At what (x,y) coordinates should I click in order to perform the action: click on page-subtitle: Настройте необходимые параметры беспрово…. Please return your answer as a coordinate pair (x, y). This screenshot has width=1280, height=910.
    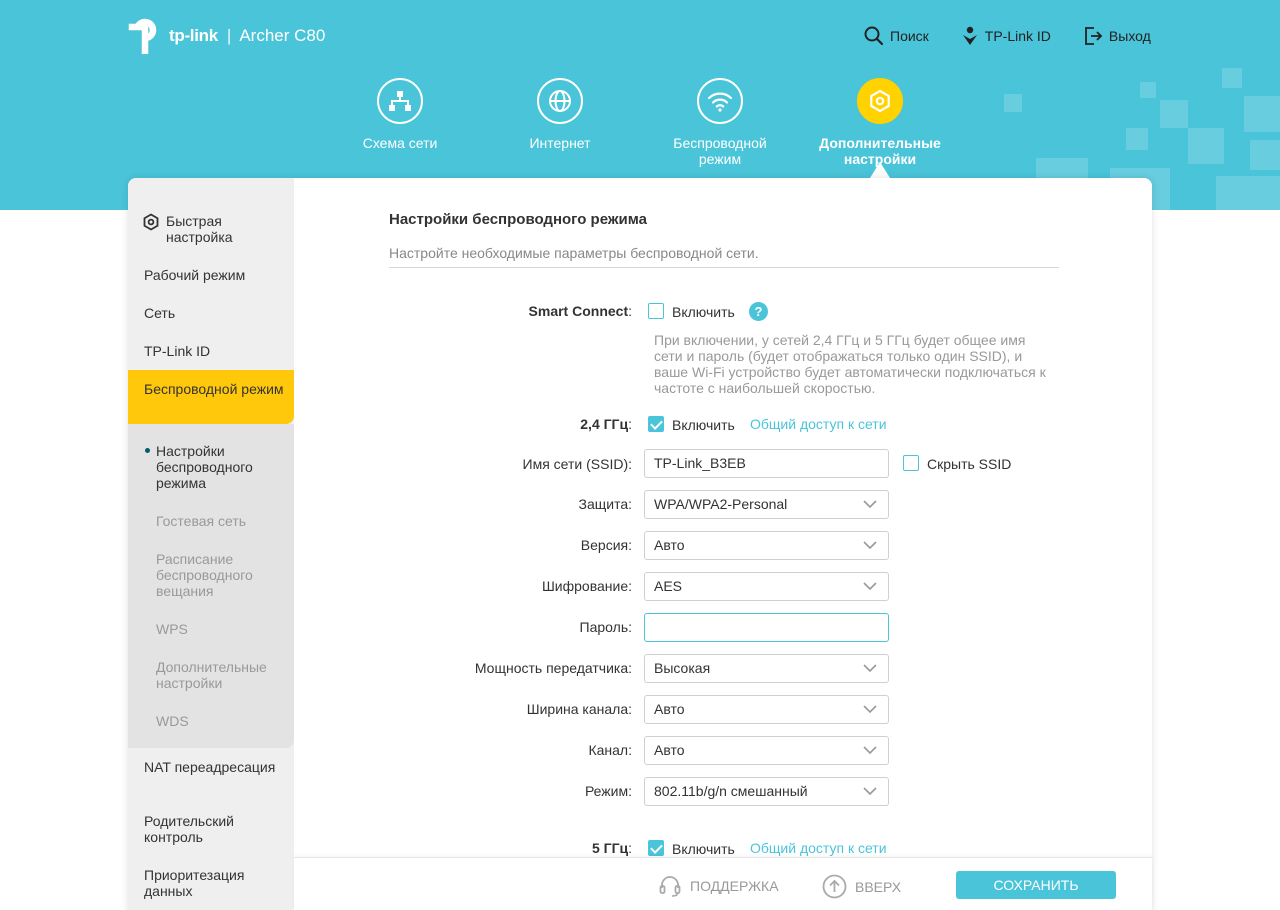
    Looking at the image, I should click on (574, 253).